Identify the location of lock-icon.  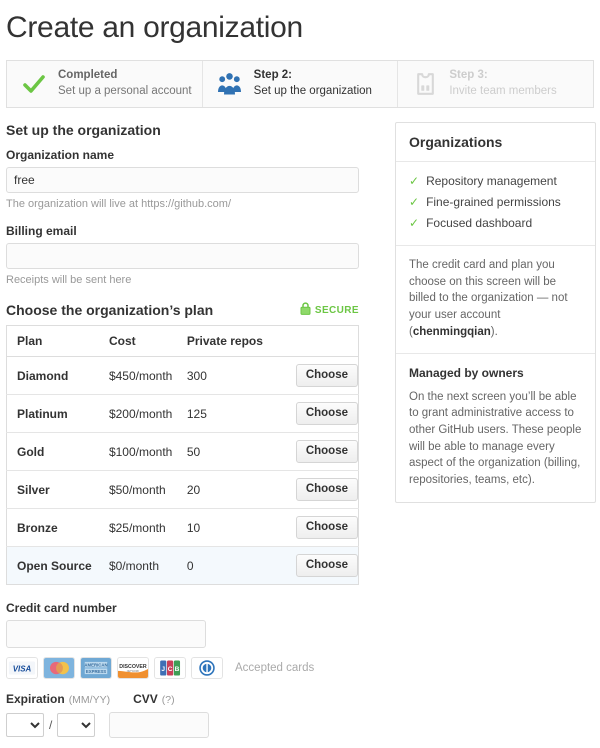
(305, 310).